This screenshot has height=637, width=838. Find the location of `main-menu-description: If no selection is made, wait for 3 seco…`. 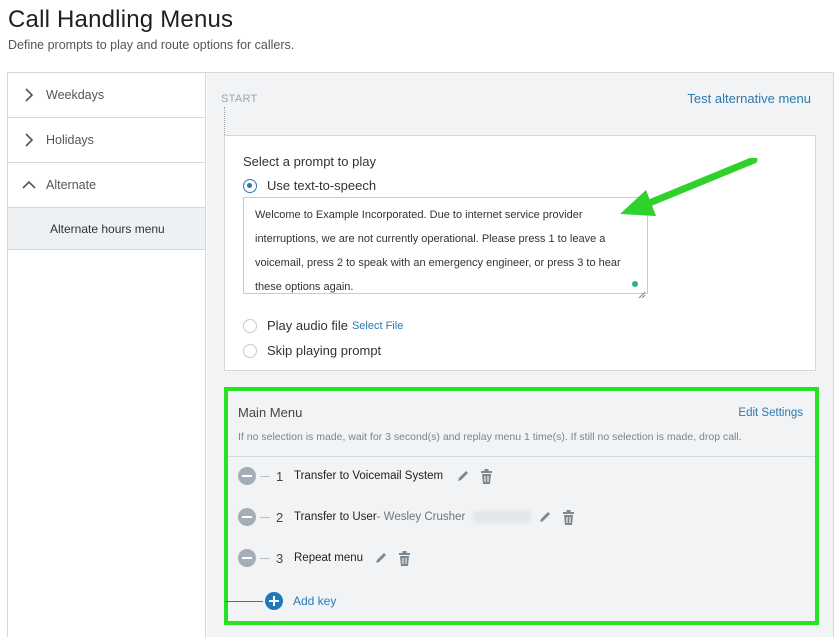

main-menu-description: If no selection is made, wait for 3 seco… is located at coordinates (490, 437).